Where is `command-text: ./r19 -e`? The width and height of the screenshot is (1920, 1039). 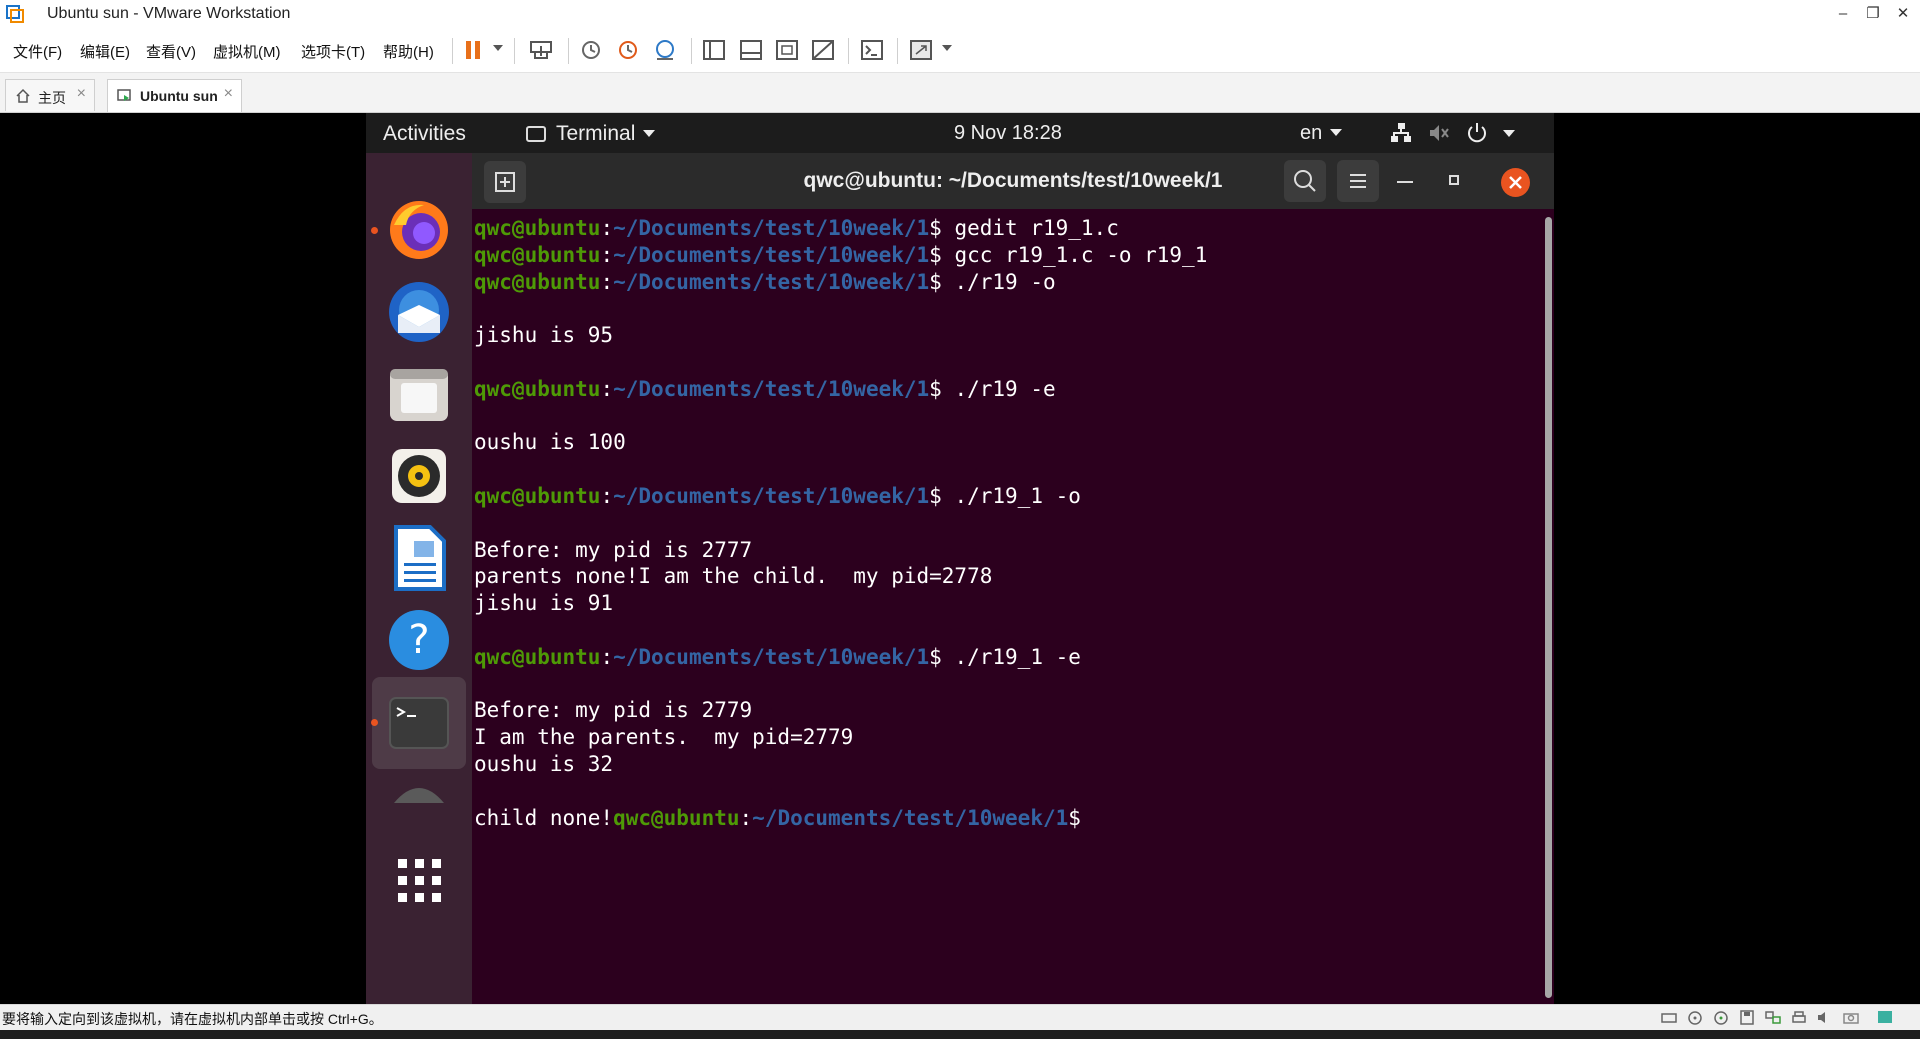 command-text: ./r19 -e is located at coordinates (998, 388).